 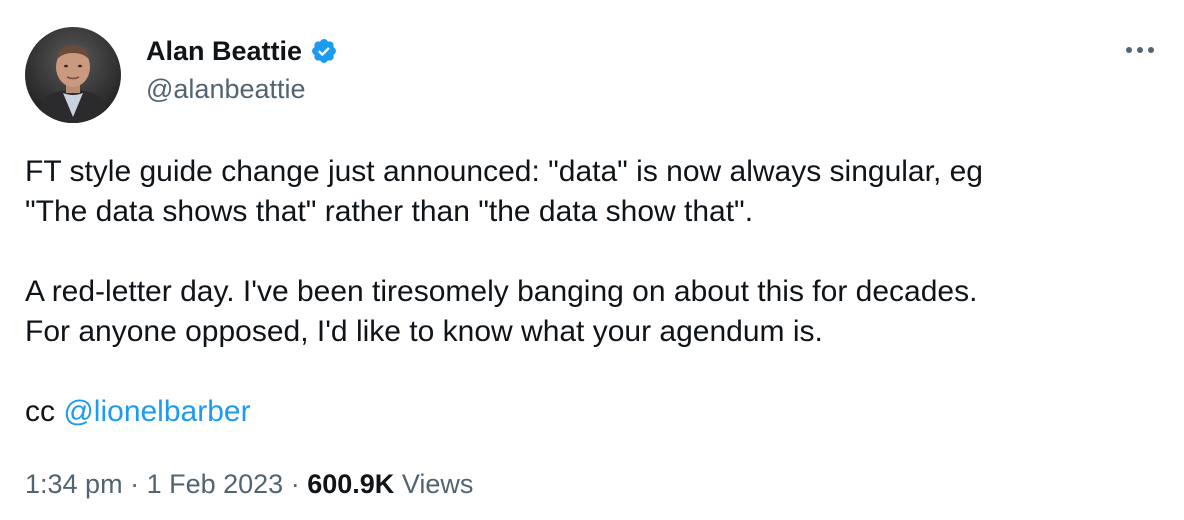 I want to click on avatar-photo, so click(x=73, y=75).